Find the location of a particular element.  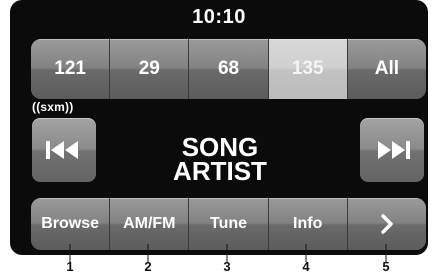

callout-number-5: 5 is located at coordinates (386, 266).